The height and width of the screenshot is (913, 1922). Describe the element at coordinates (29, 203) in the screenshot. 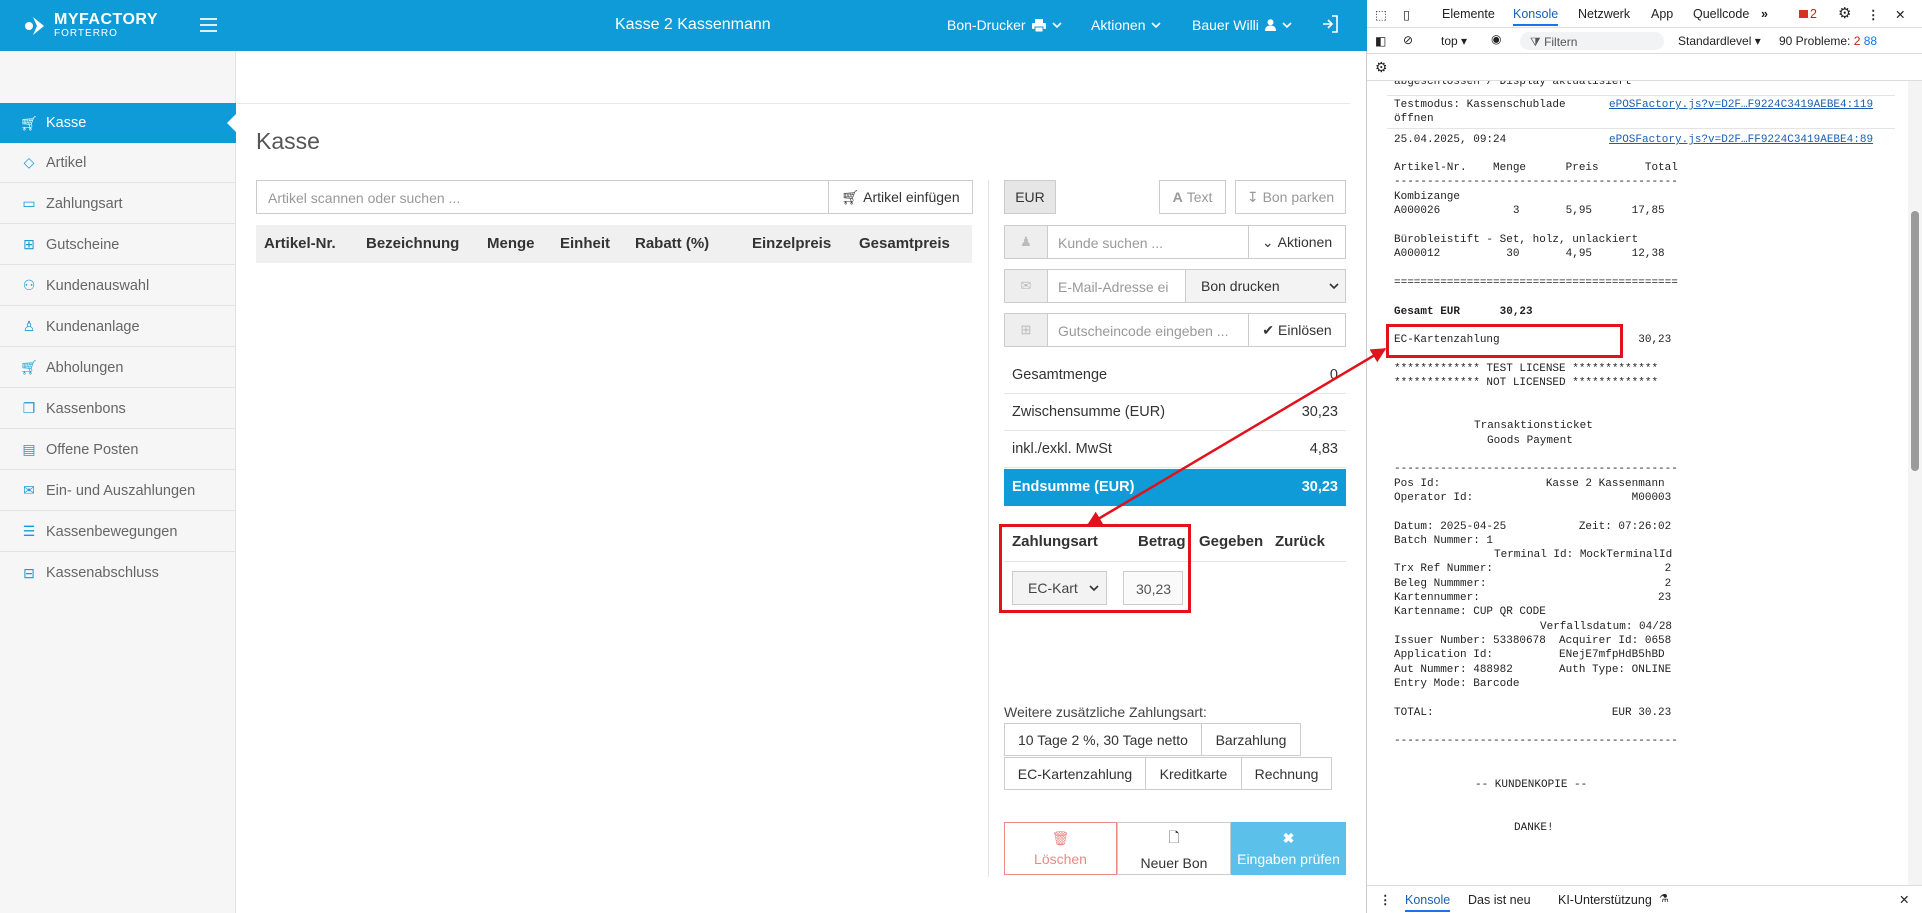

I see `credit-card-icon: ▭` at that location.